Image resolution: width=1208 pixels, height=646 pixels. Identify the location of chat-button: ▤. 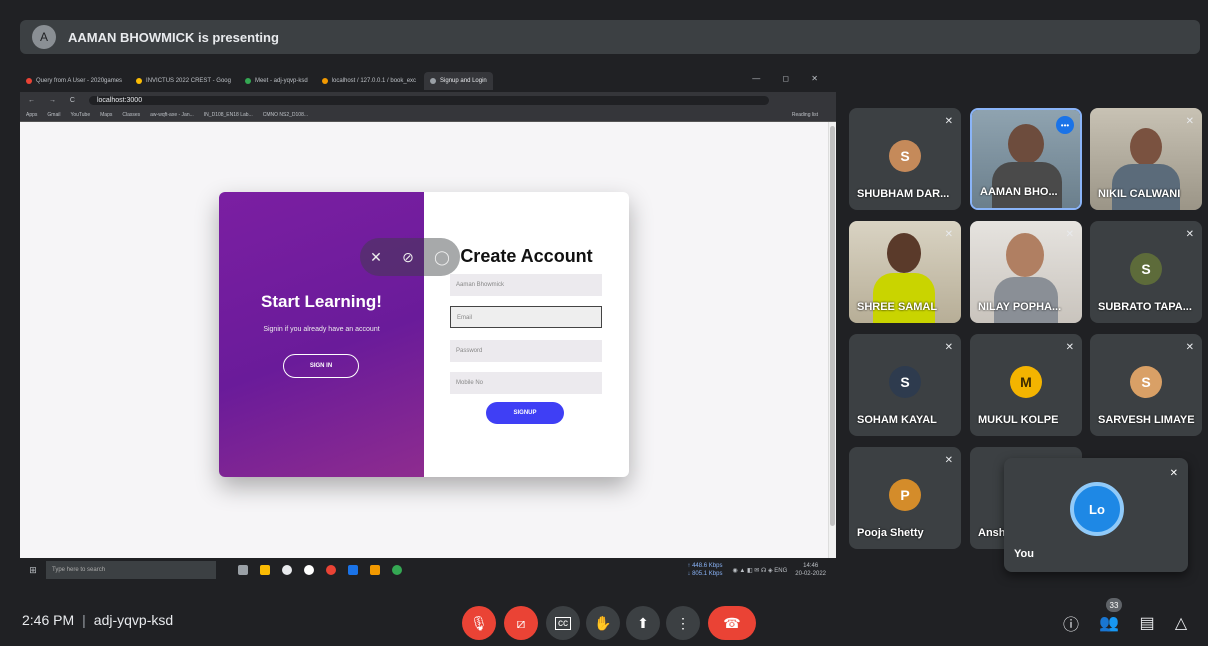
(1147, 623).